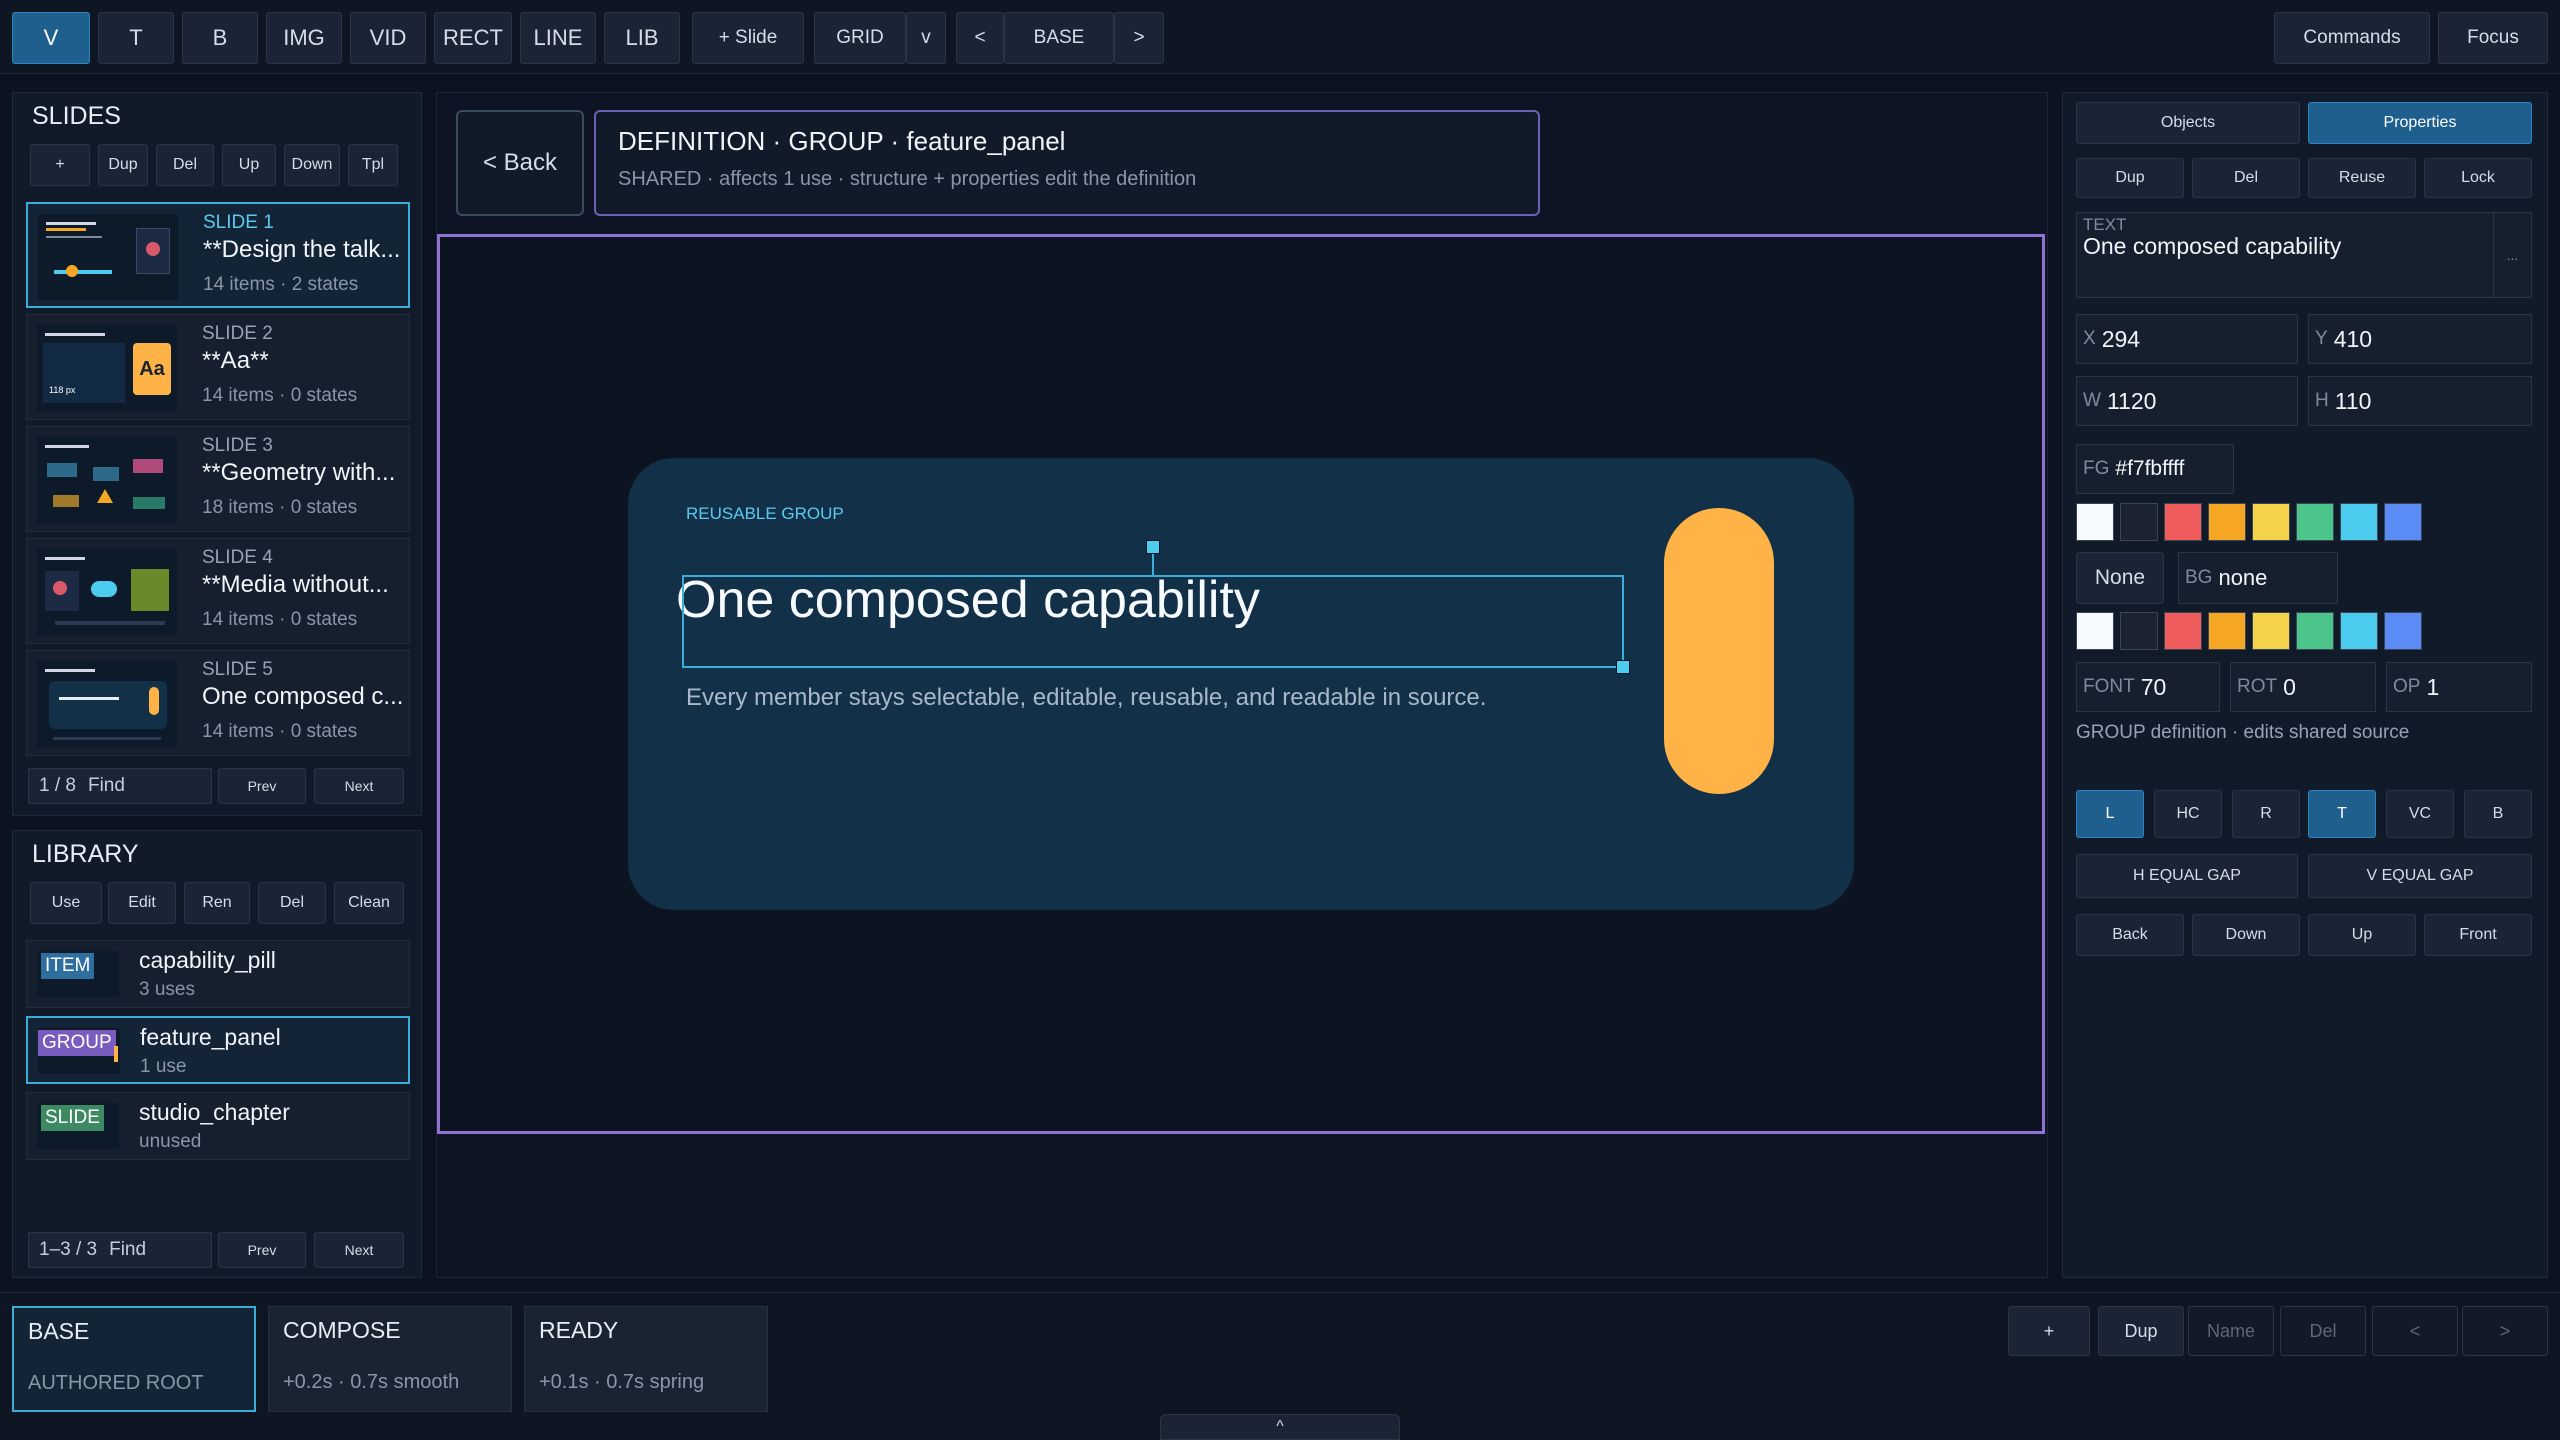 This screenshot has width=2560, height=1440. I want to click on add-slide-button: + Slide, so click(748, 38).